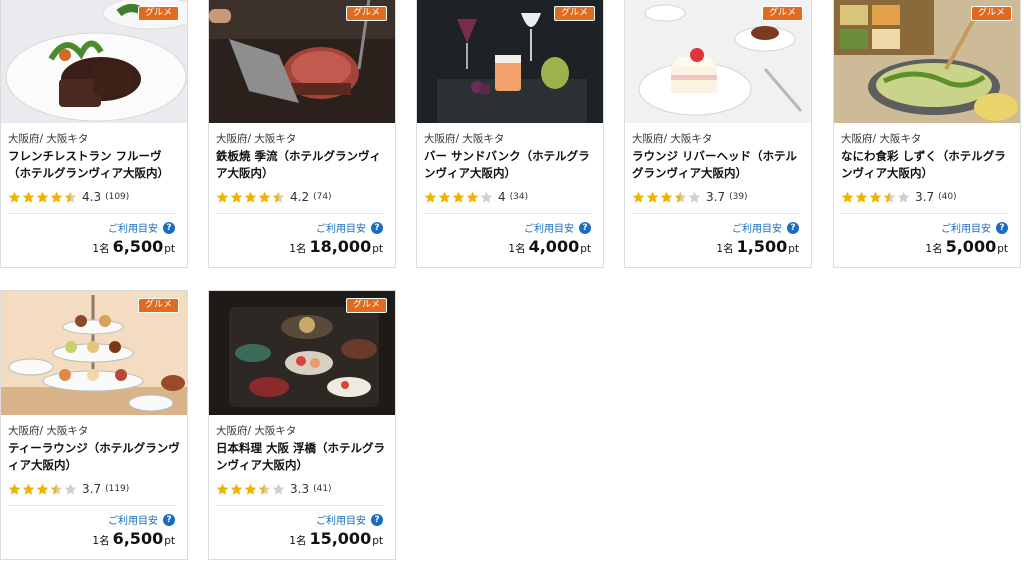  Describe the element at coordinates (300, 197) in the screenshot. I see `rating-score: 4.2` at that location.